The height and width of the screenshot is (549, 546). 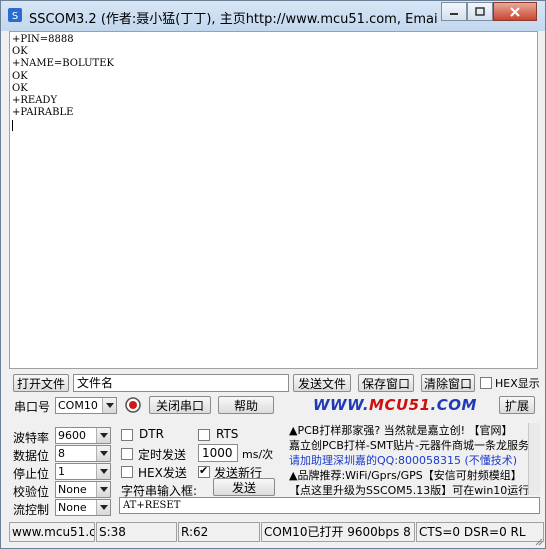 I want to click on maximize-button, so click(x=480, y=11).